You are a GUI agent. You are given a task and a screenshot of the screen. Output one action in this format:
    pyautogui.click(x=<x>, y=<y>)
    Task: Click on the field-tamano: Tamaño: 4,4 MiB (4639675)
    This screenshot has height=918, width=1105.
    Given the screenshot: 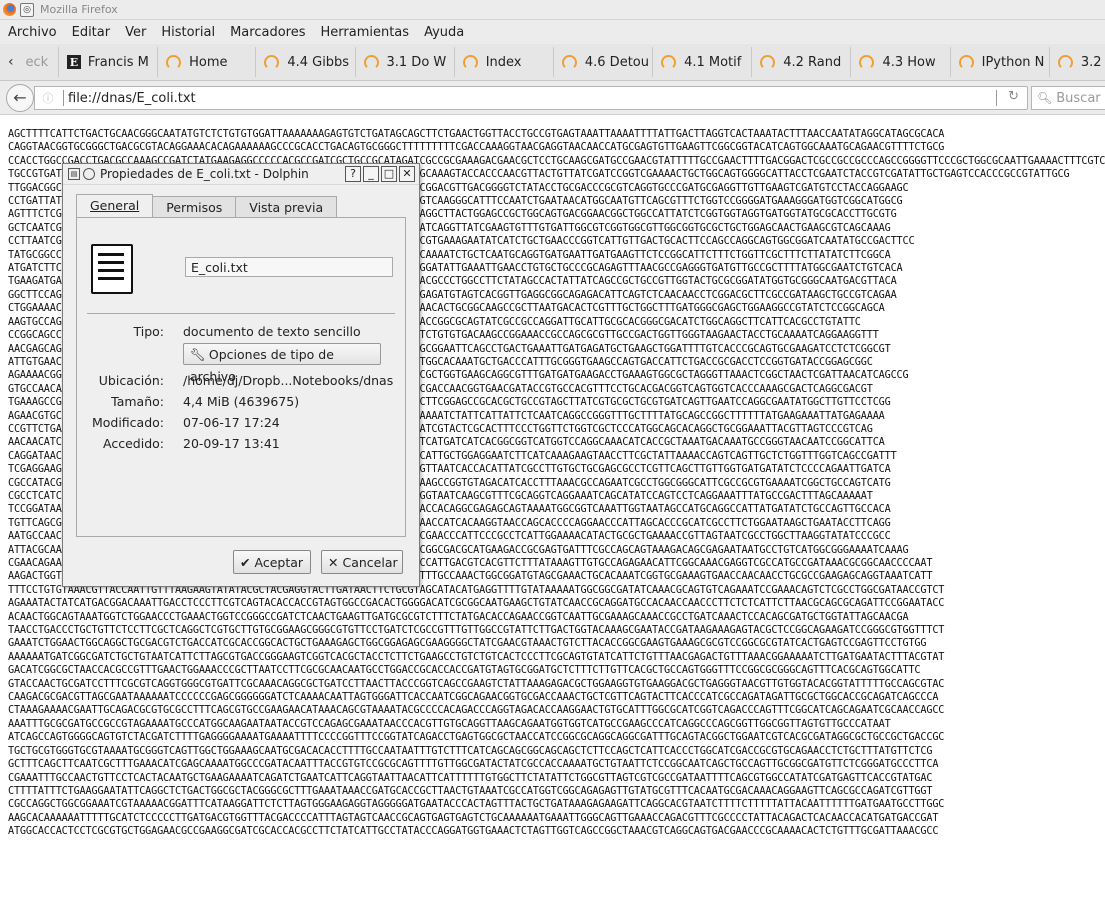 What is the action you would take?
    pyautogui.click(x=241, y=402)
    